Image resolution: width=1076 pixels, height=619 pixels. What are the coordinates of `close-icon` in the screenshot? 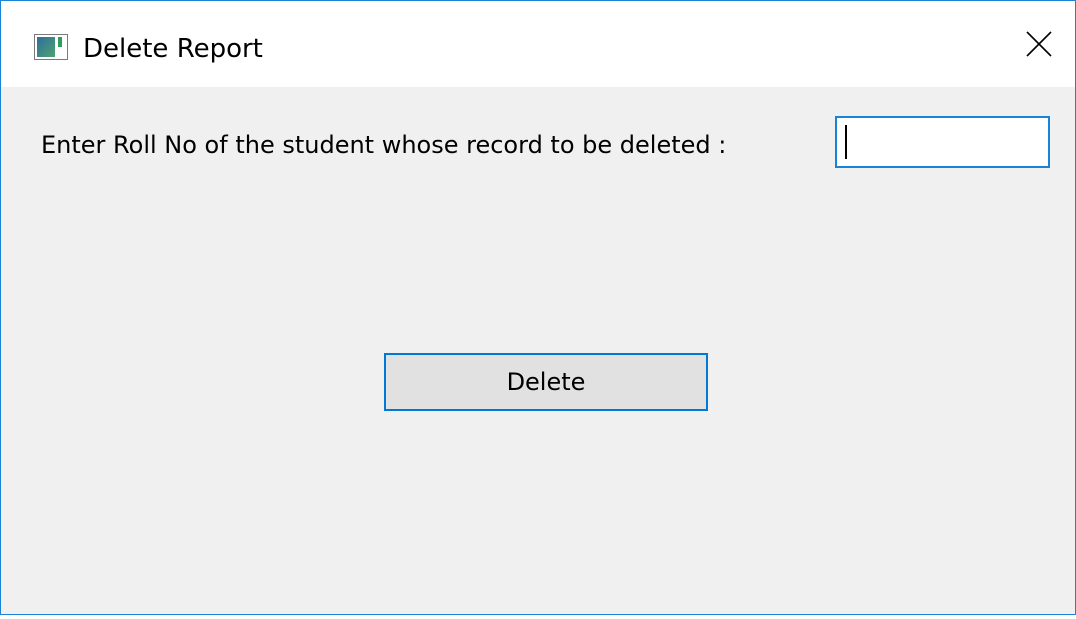 It's located at (1039, 44).